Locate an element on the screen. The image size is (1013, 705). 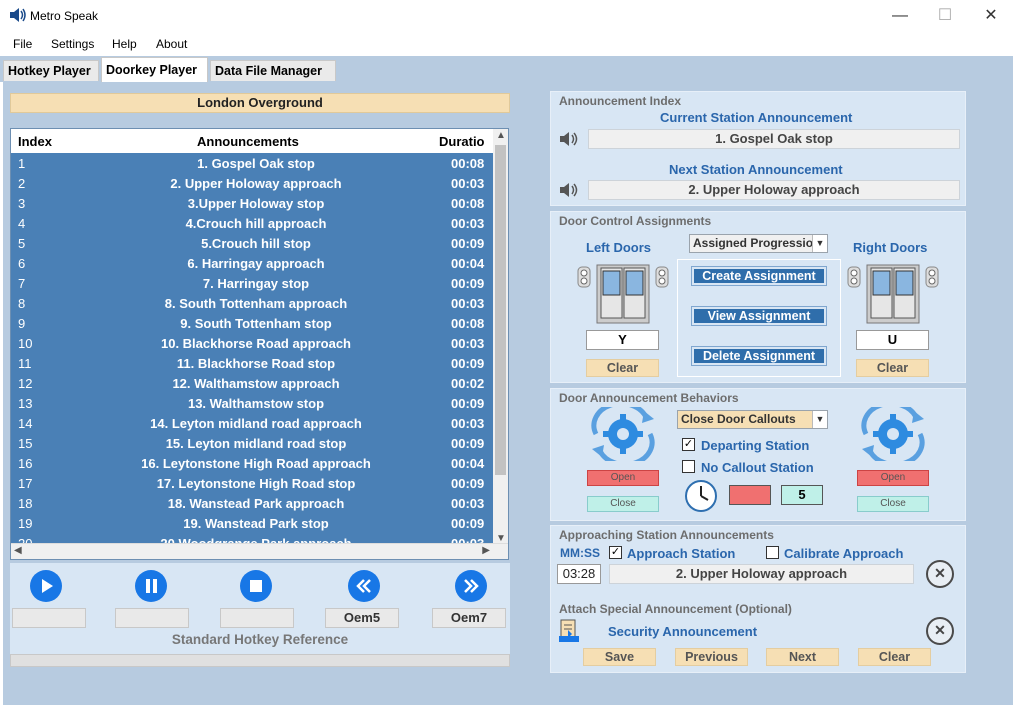
left-door-key: Y is located at coordinates (622, 340).